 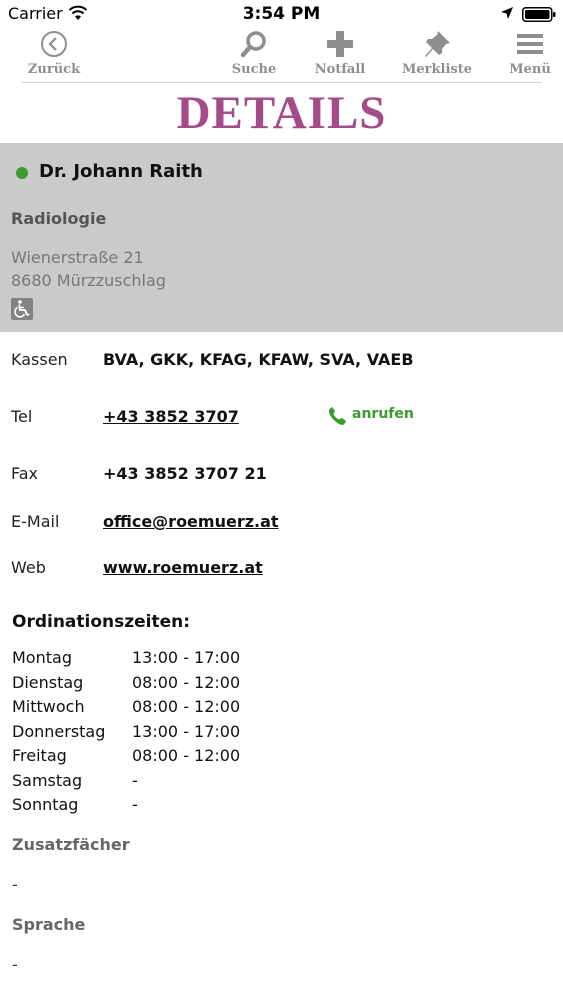 I want to click on emergency-button: Notfall, so click(x=340, y=56).